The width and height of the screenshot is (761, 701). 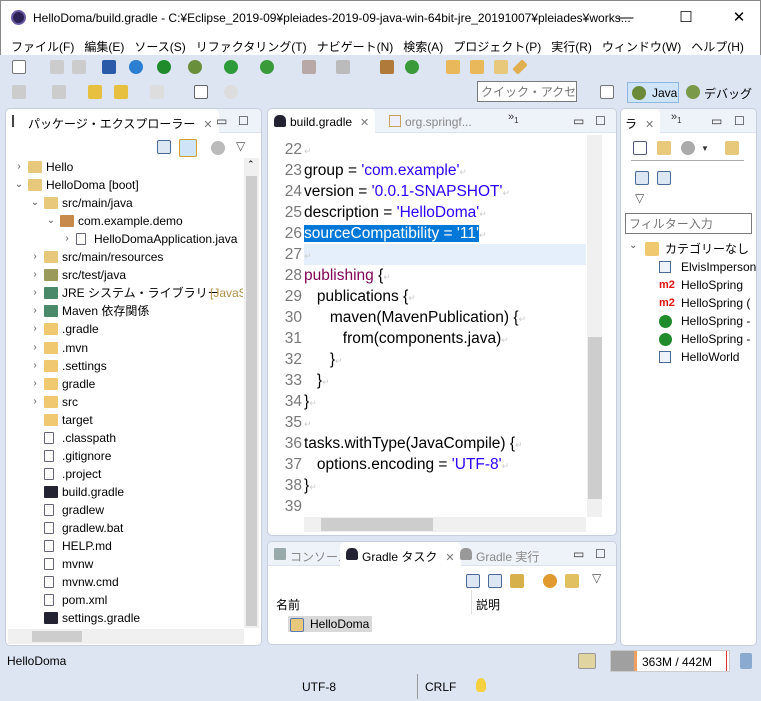 What do you see at coordinates (688, 223) in the screenshot?
I see `filter-input` at bounding box center [688, 223].